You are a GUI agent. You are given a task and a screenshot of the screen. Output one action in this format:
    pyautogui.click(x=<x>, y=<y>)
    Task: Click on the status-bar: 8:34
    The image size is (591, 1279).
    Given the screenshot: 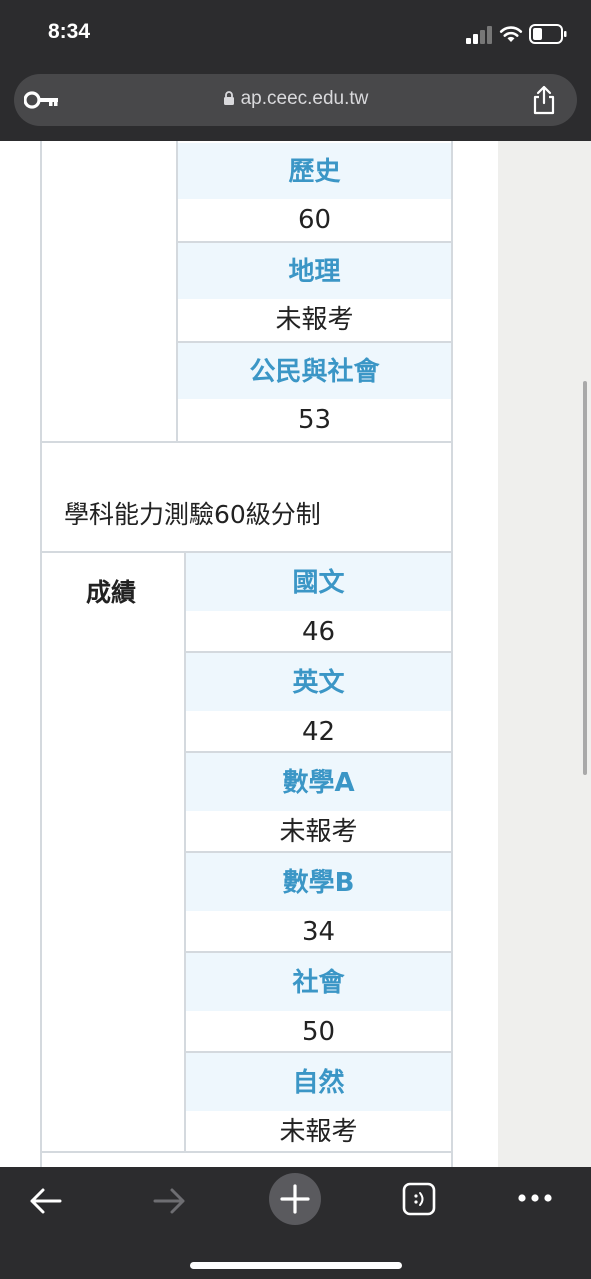 What is the action you would take?
    pyautogui.click(x=295, y=33)
    